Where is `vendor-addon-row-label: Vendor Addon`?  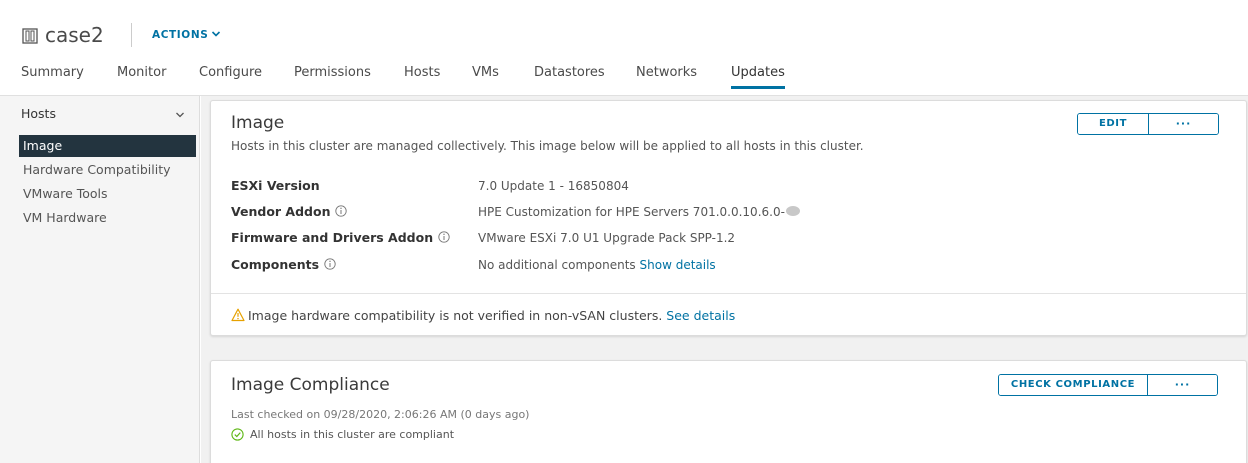
vendor-addon-row-label: Vendor Addon is located at coordinates (289, 212).